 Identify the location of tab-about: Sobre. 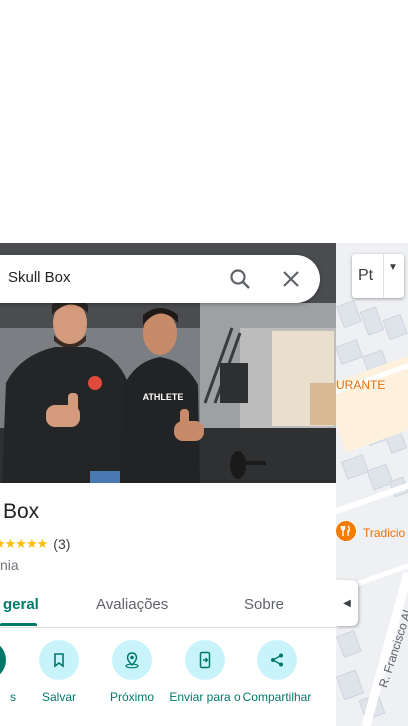
(264, 604).